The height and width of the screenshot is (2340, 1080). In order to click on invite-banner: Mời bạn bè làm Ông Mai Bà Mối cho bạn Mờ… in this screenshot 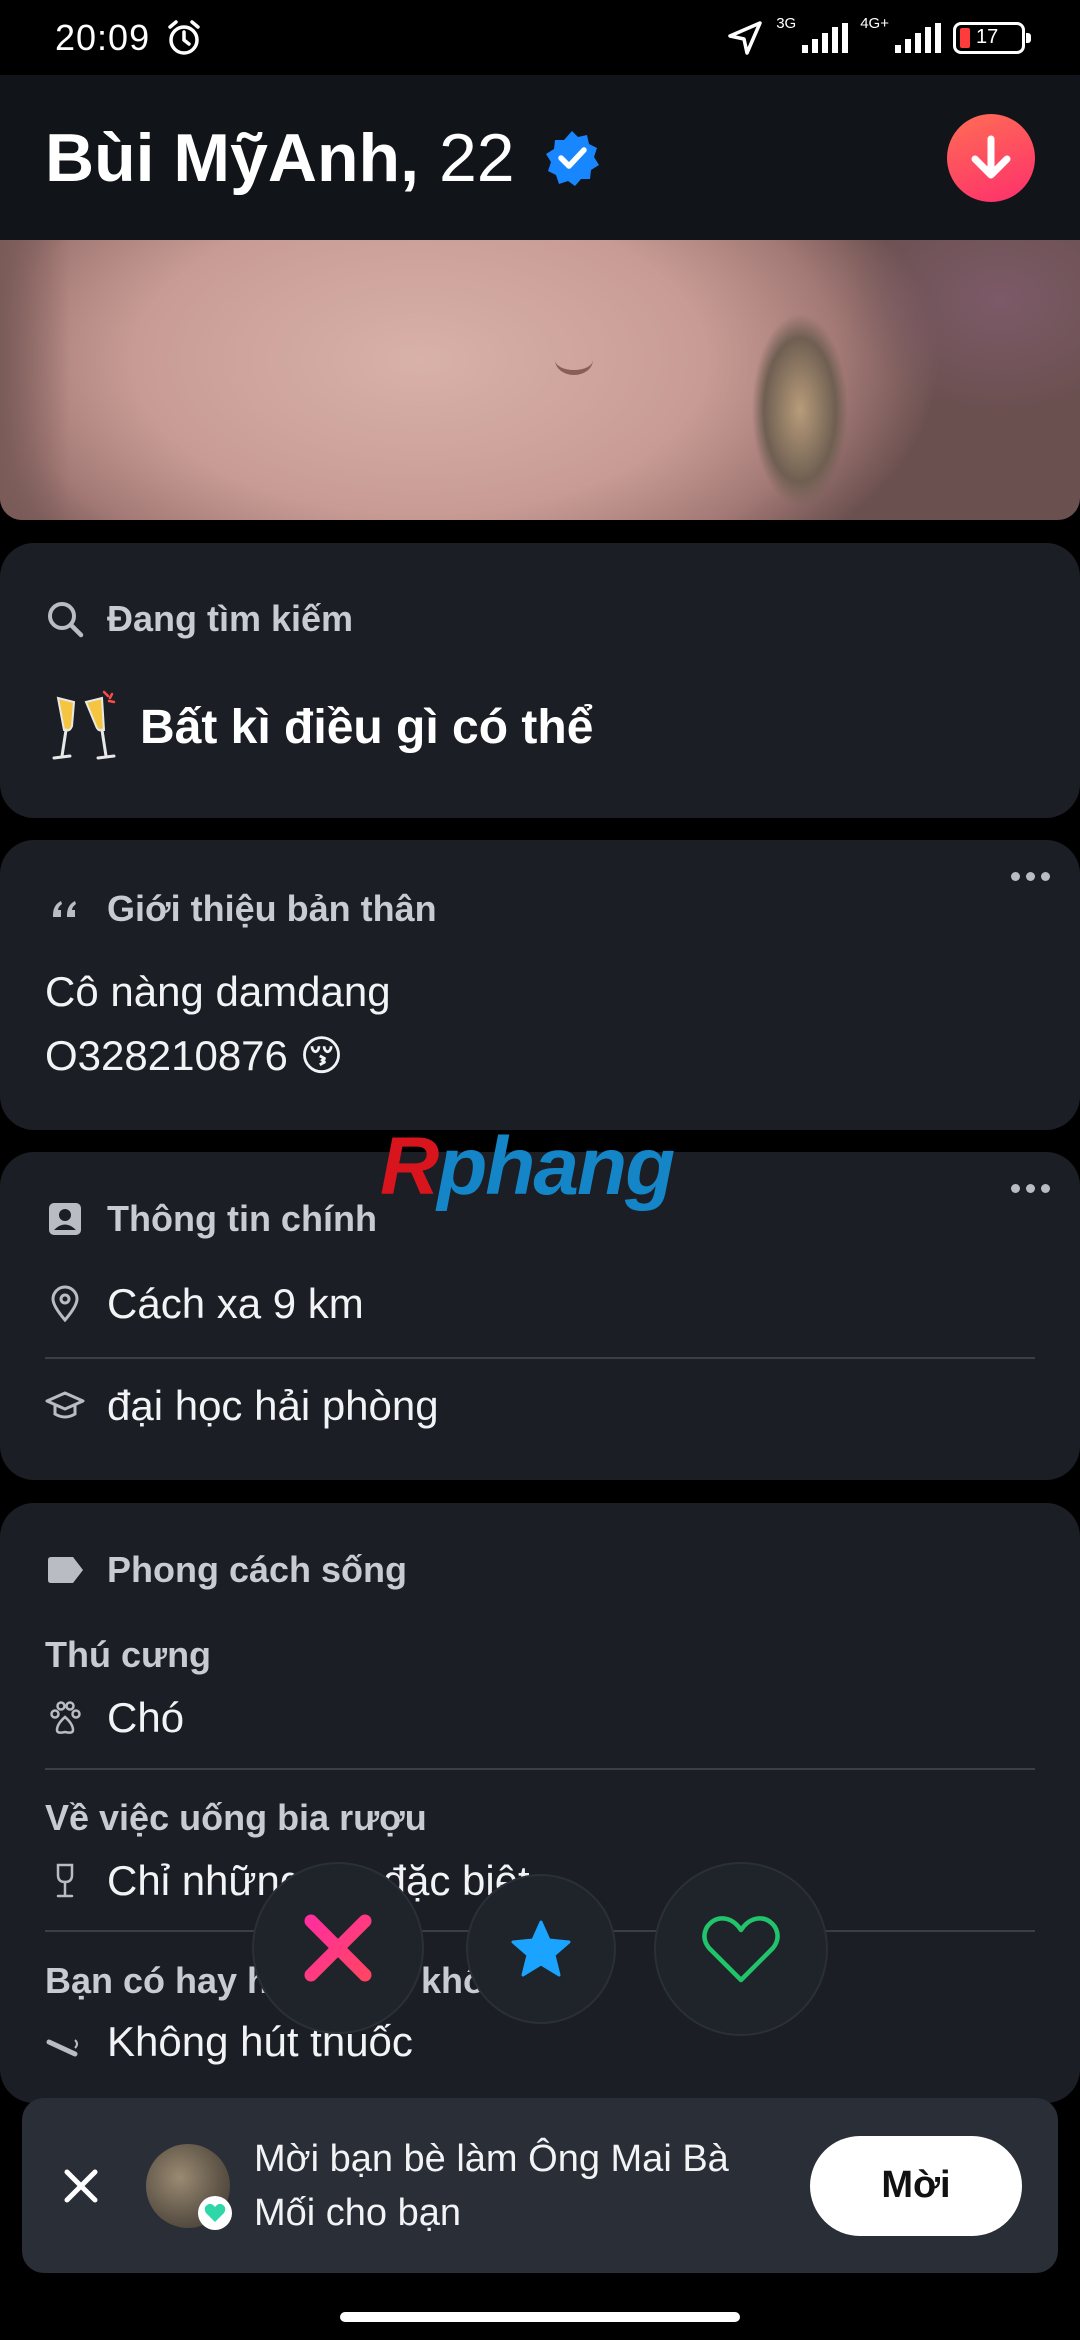, I will do `click(540, 2185)`.